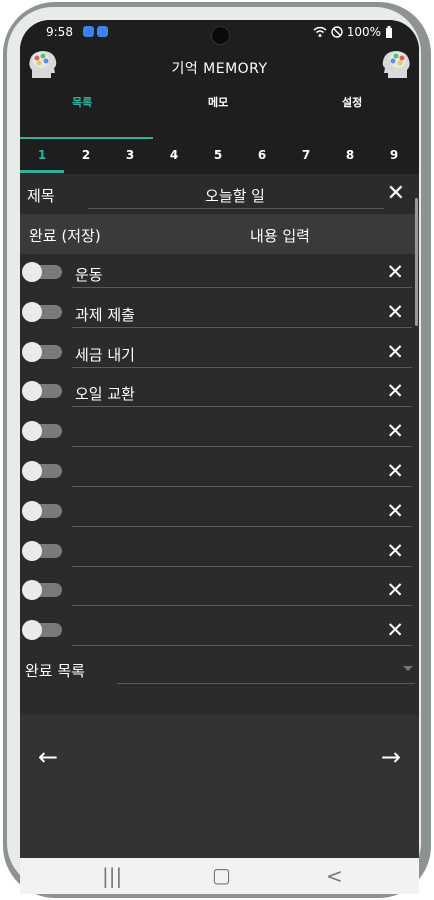 Image resolution: width=434 pixels, height=900 pixels. Describe the element at coordinates (88, 31) in the screenshot. I see `messenger-icon` at that location.